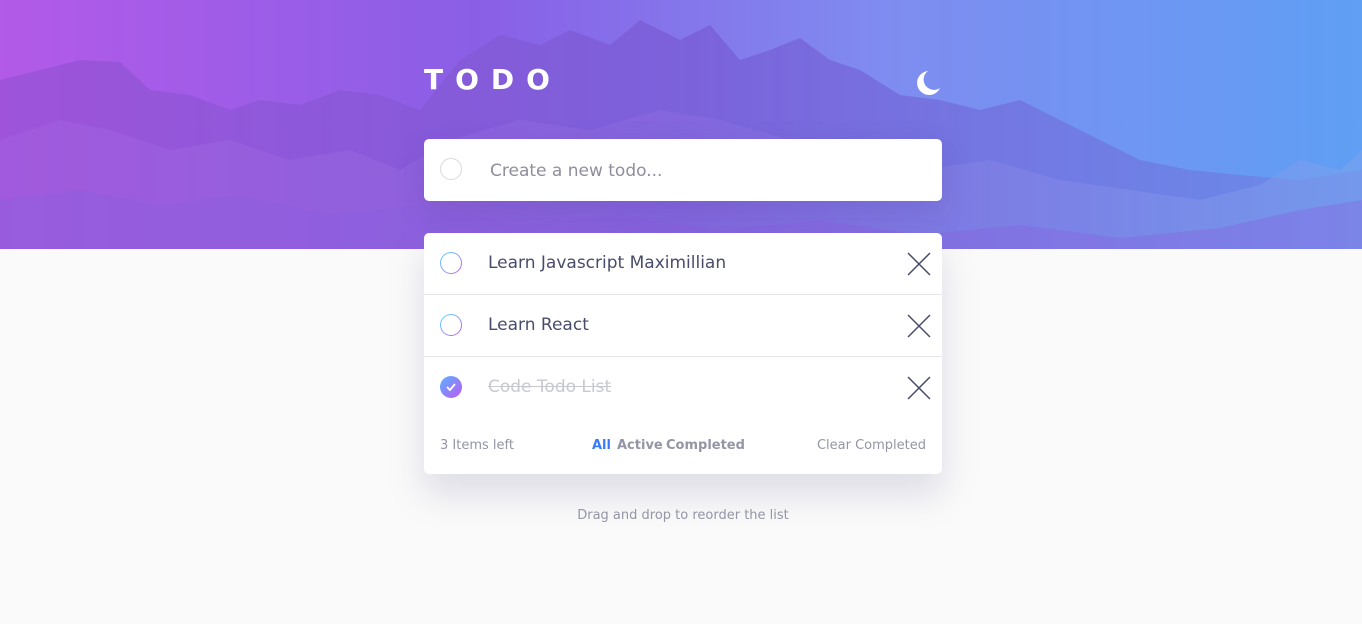 Image resolution: width=1362 pixels, height=624 pixels. I want to click on moon-icon, so click(928, 83).